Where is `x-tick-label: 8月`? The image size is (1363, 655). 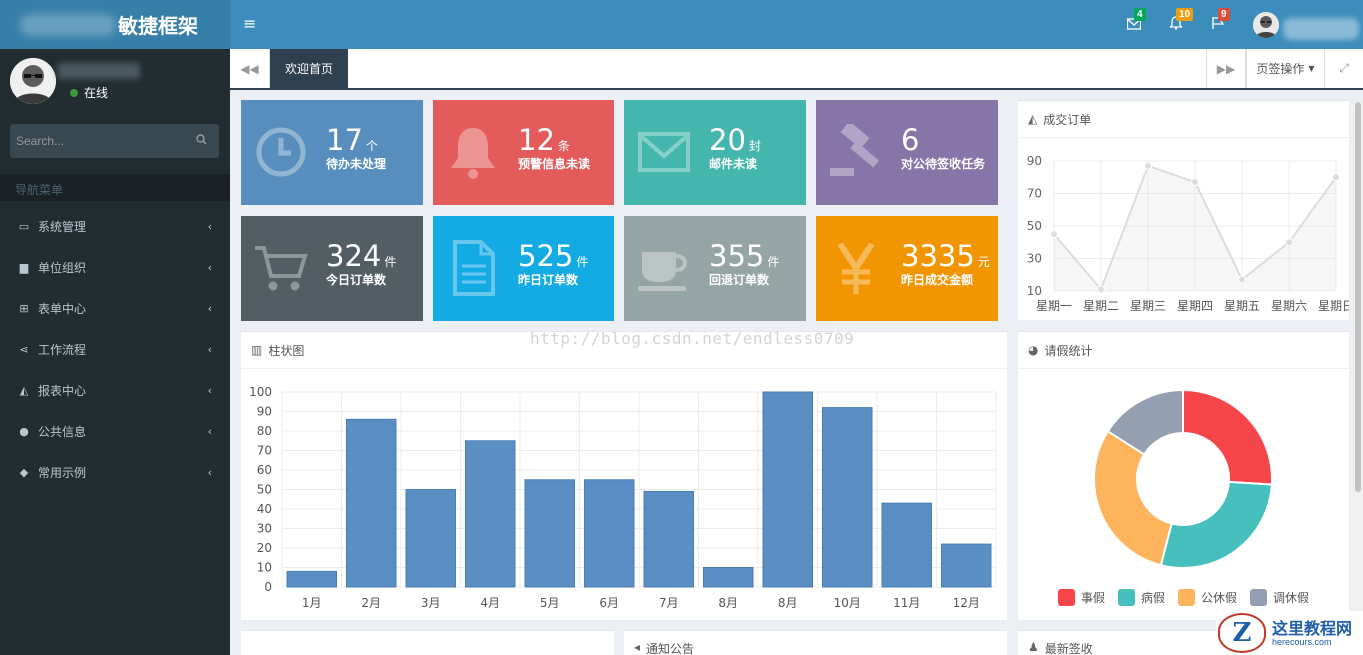 x-tick-label: 8月 is located at coordinates (728, 603).